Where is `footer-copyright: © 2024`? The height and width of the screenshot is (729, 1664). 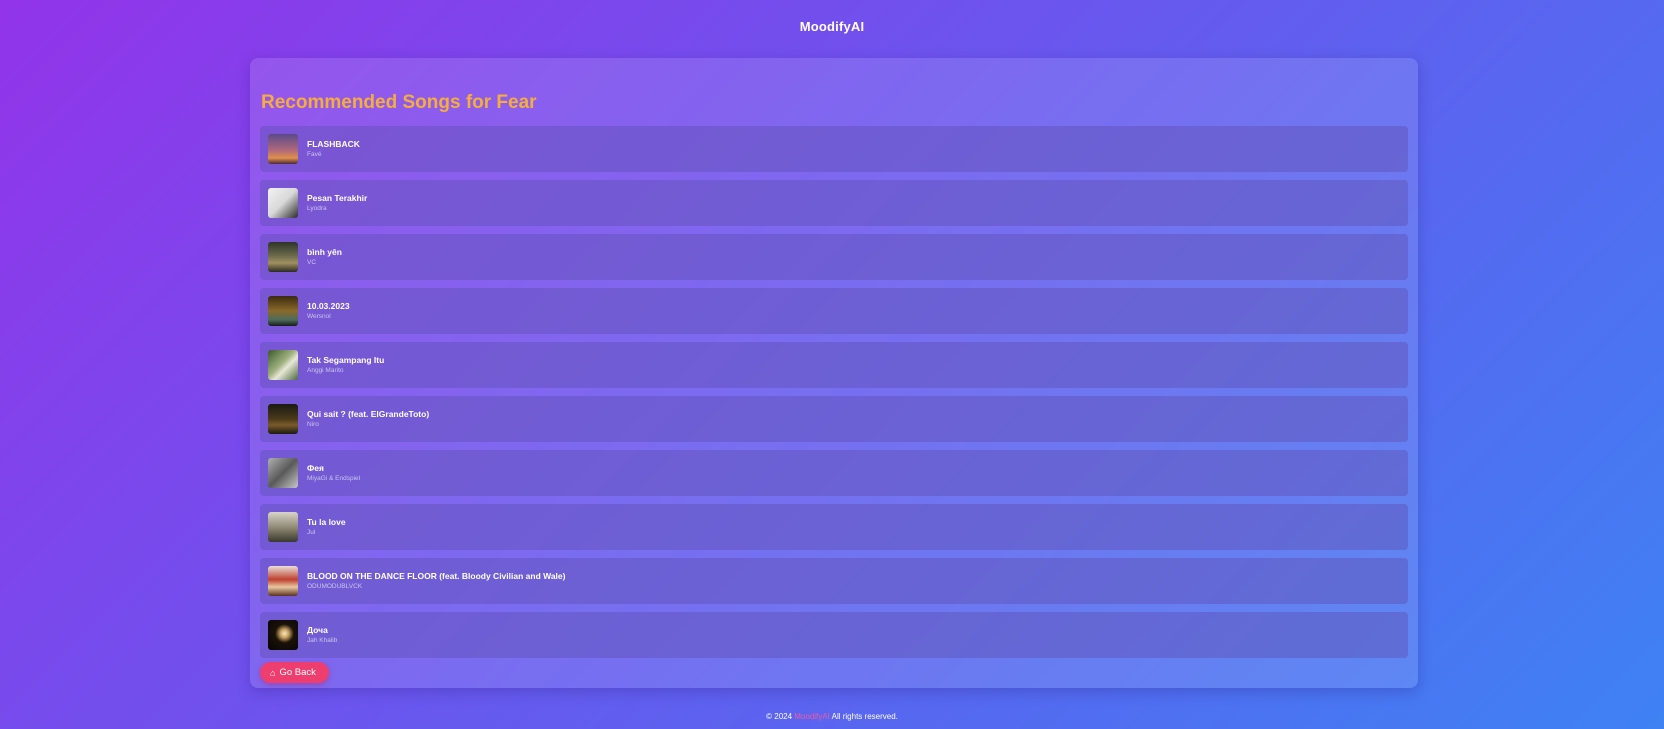
footer-copyright: © 2024 is located at coordinates (780, 716).